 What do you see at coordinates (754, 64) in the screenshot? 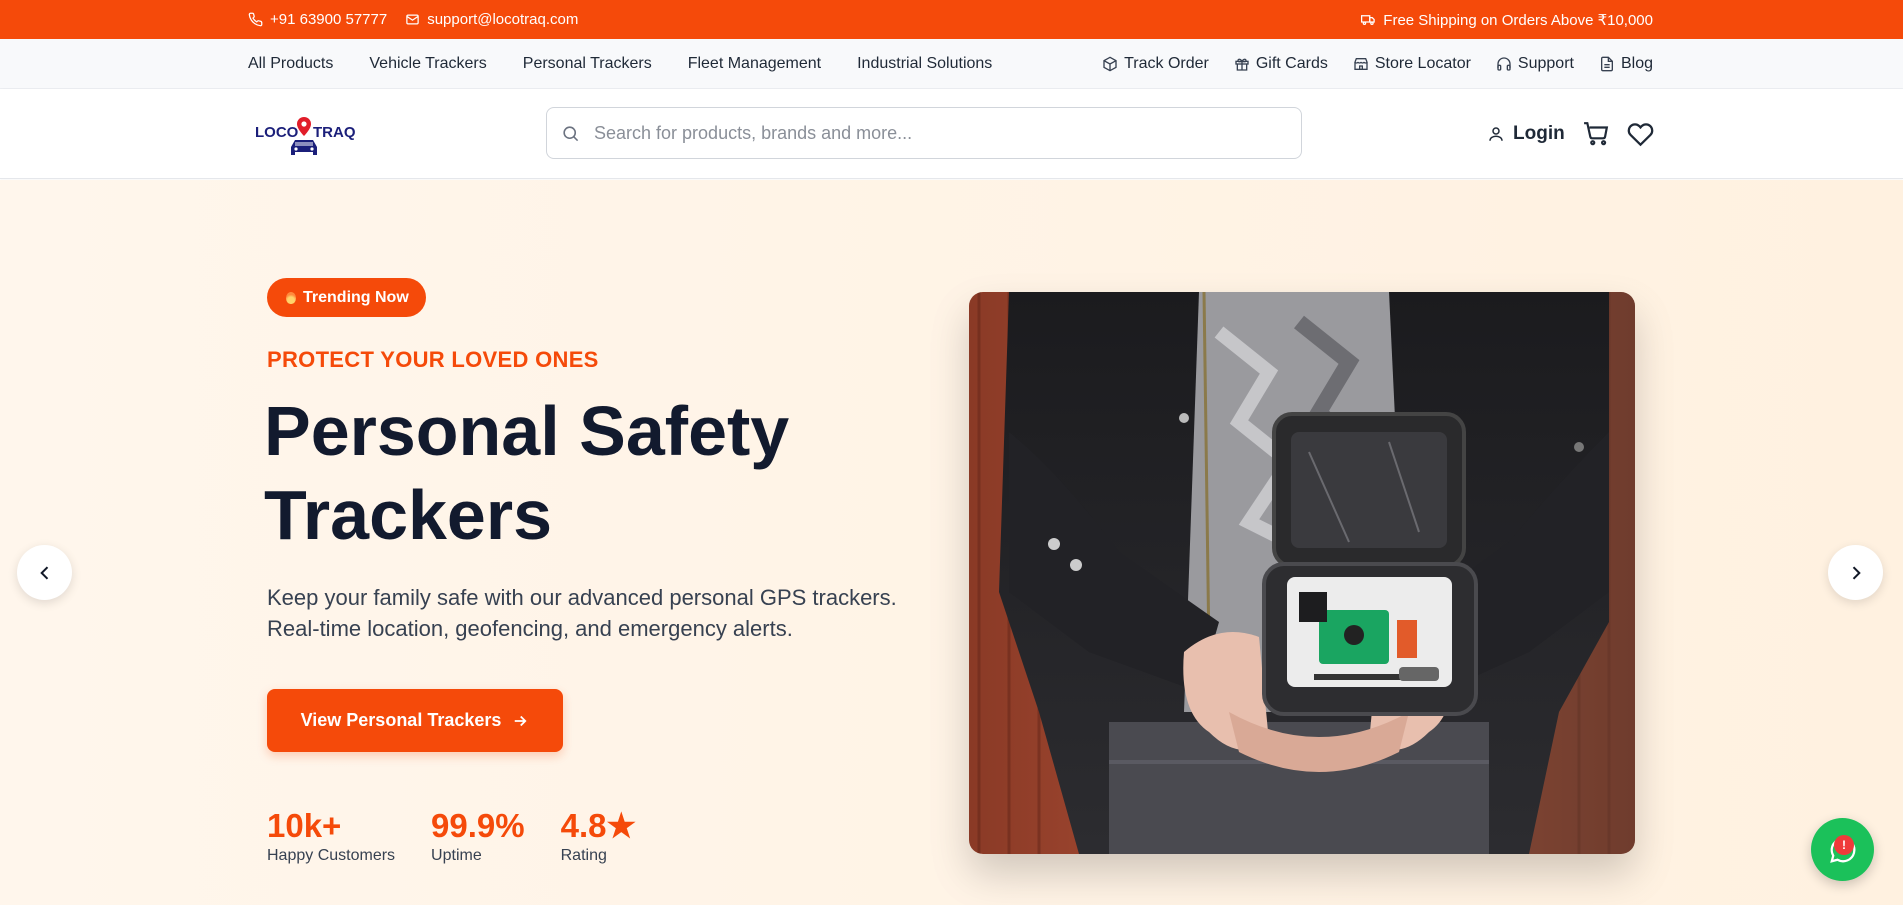
I see `nav-fleet-management: Fleet Management` at bounding box center [754, 64].